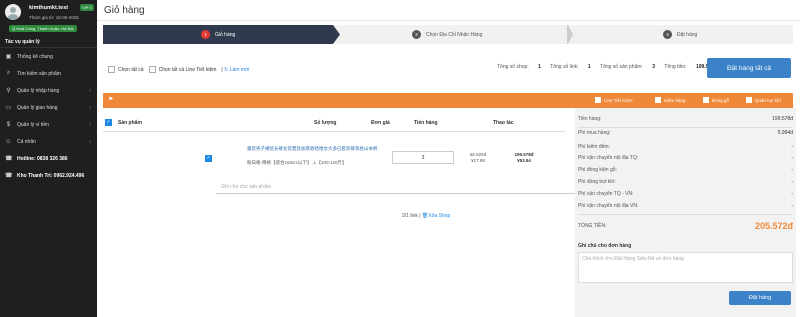 The width and height of the screenshot is (800, 317). What do you see at coordinates (605, 246) in the screenshot?
I see `order-note-title: Ghi chú cho đơn hàng` at bounding box center [605, 246].